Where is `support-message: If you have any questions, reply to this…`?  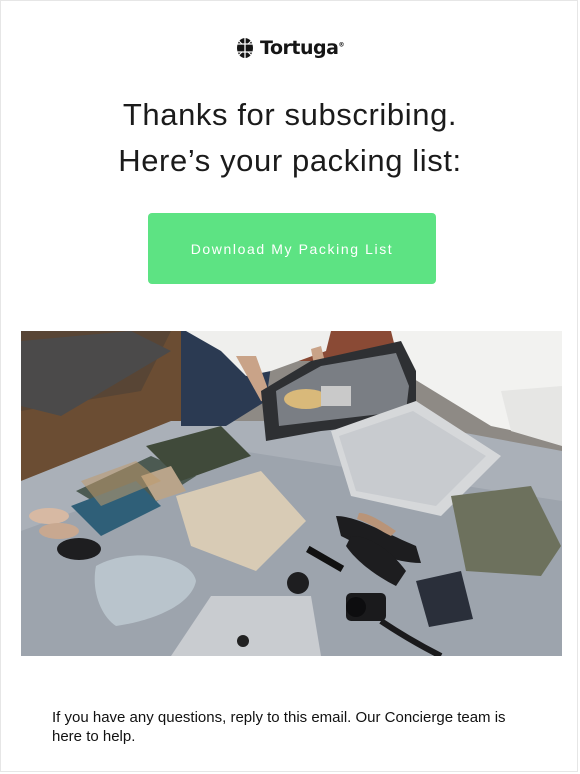
support-message: If you have any questions, reply to this… is located at coordinates (279, 727).